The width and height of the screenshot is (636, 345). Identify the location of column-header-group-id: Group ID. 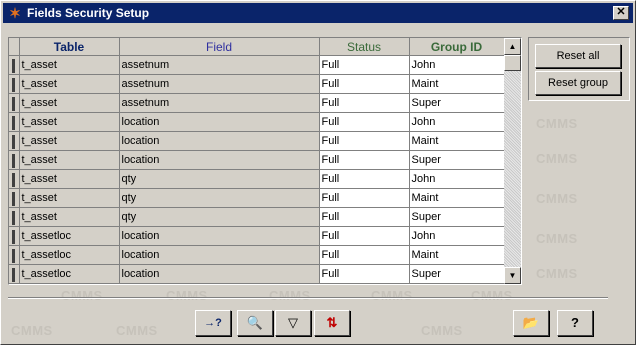
(457, 47).